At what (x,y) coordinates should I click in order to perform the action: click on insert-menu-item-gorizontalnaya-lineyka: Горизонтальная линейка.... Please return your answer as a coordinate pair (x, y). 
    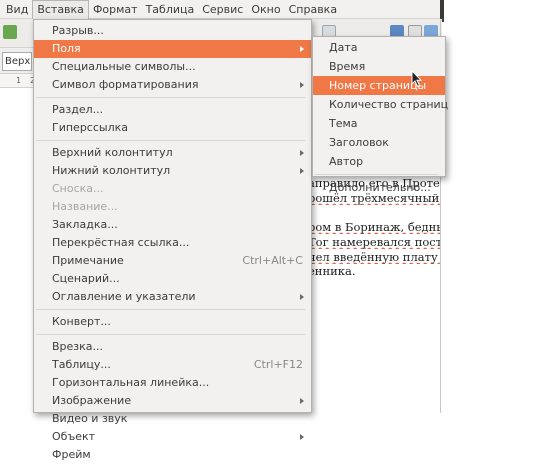
    Looking at the image, I should click on (172, 383).